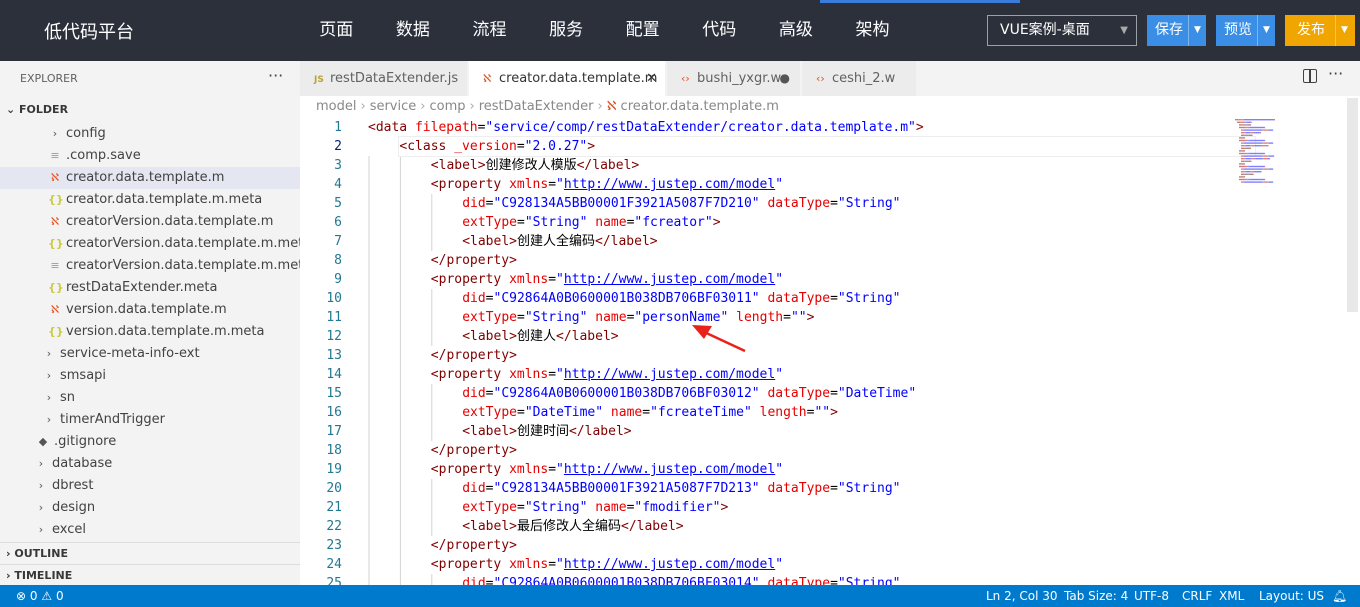 The width and height of the screenshot is (1360, 607). What do you see at coordinates (567, 78) in the screenshot?
I see `tab-creator-data-template: ℵ creator.data.template.m ✕` at bounding box center [567, 78].